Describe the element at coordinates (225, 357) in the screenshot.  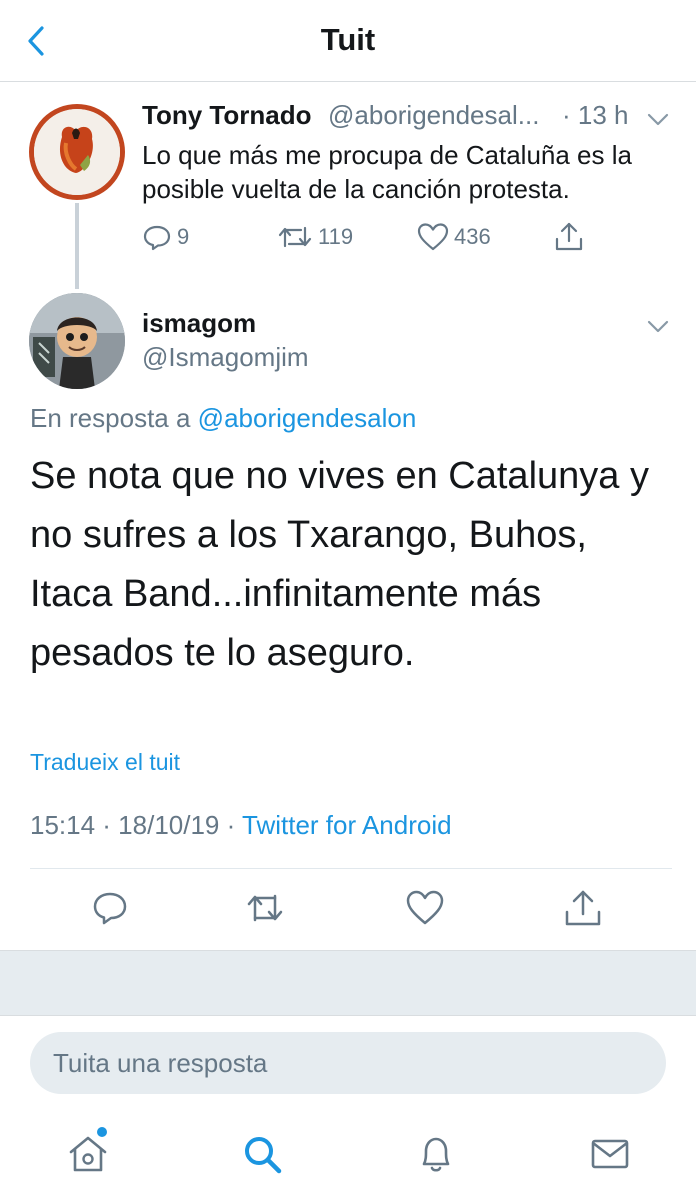
I see `author-handle: @Ismagomjim` at that location.